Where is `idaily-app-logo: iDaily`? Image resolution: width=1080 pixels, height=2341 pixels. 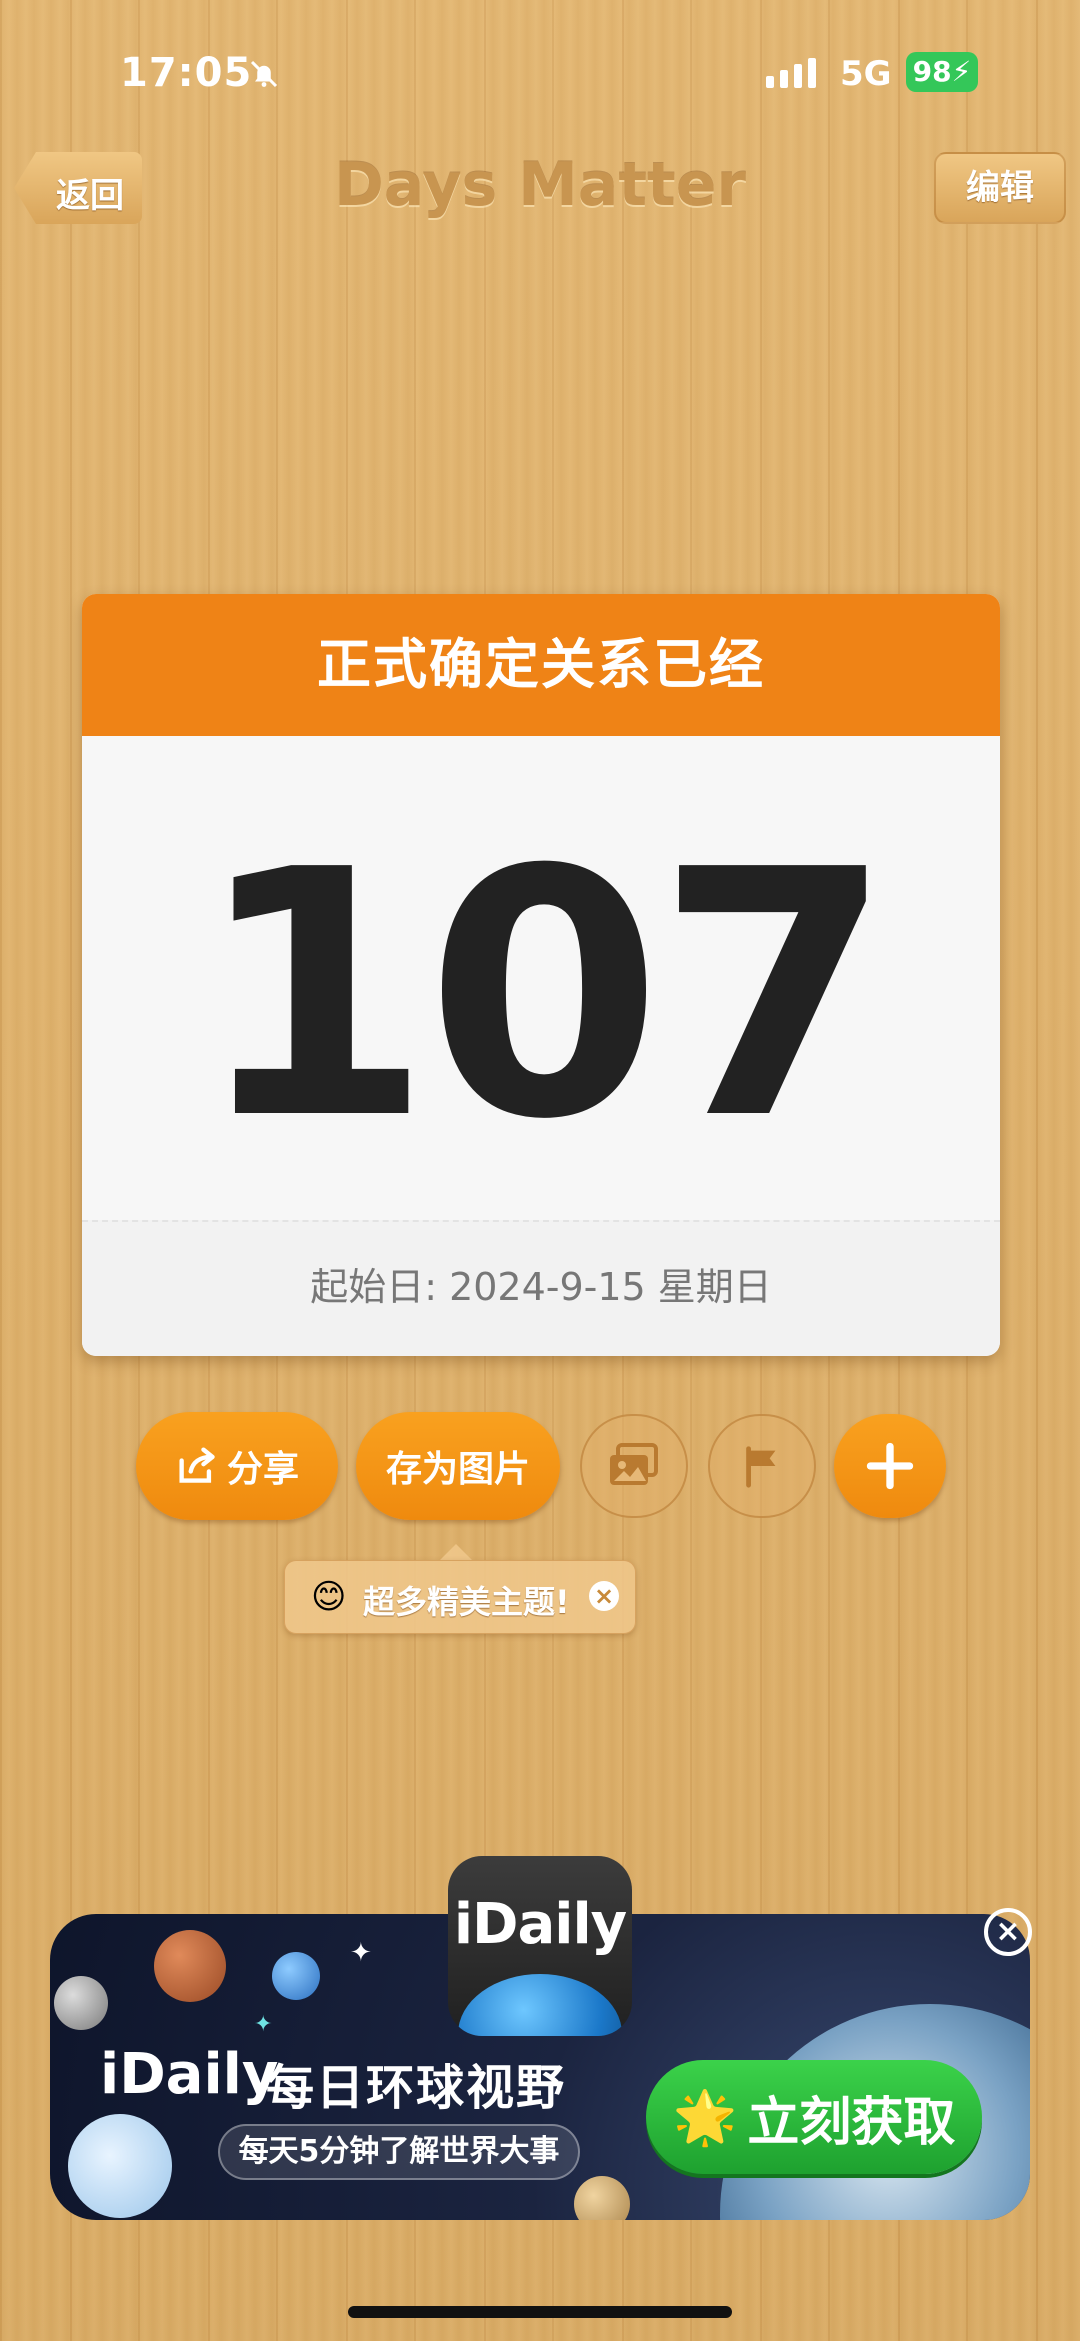 idaily-app-logo: iDaily is located at coordinates (540, 1946).